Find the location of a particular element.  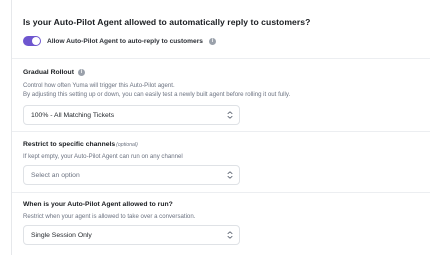

channels-select: Select an option is located at coordinates (131, 175).